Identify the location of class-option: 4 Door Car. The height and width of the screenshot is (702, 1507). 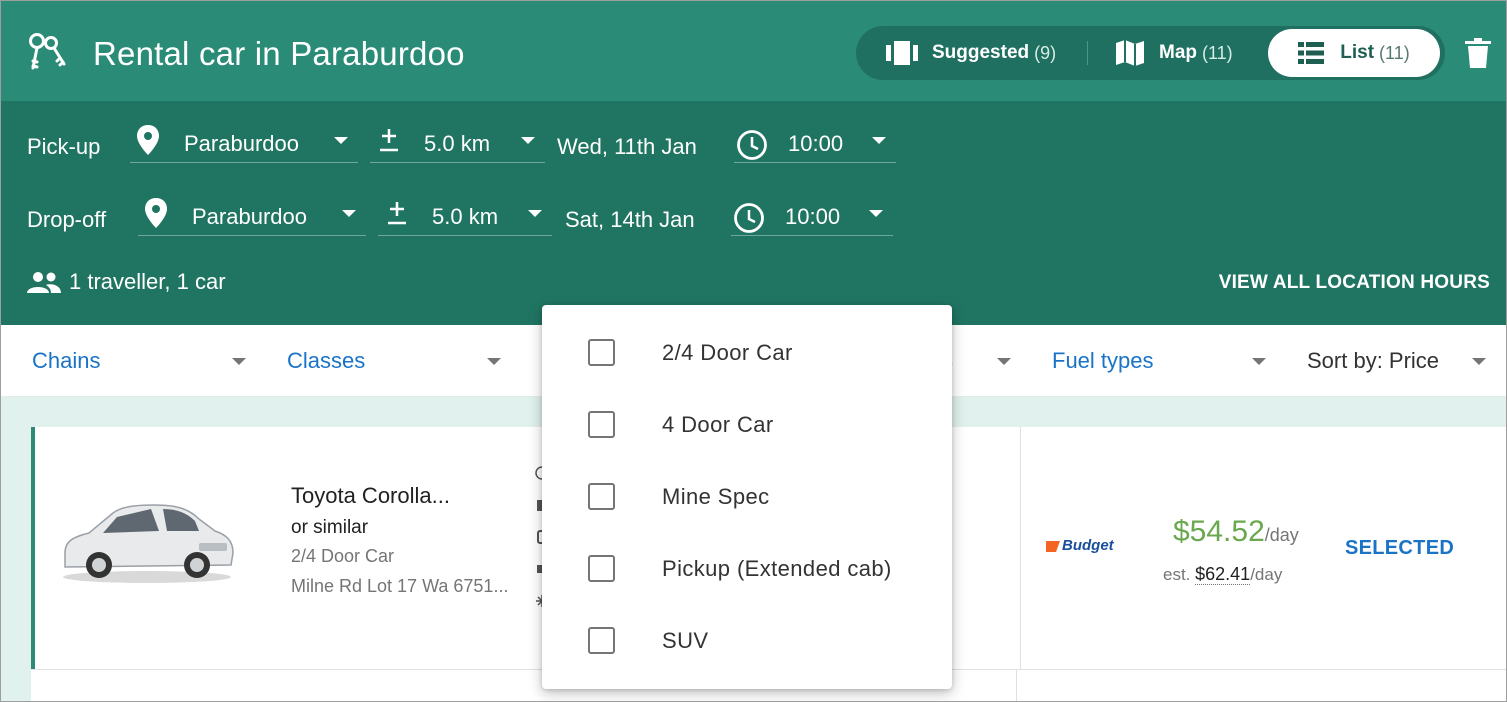
(747, 425).